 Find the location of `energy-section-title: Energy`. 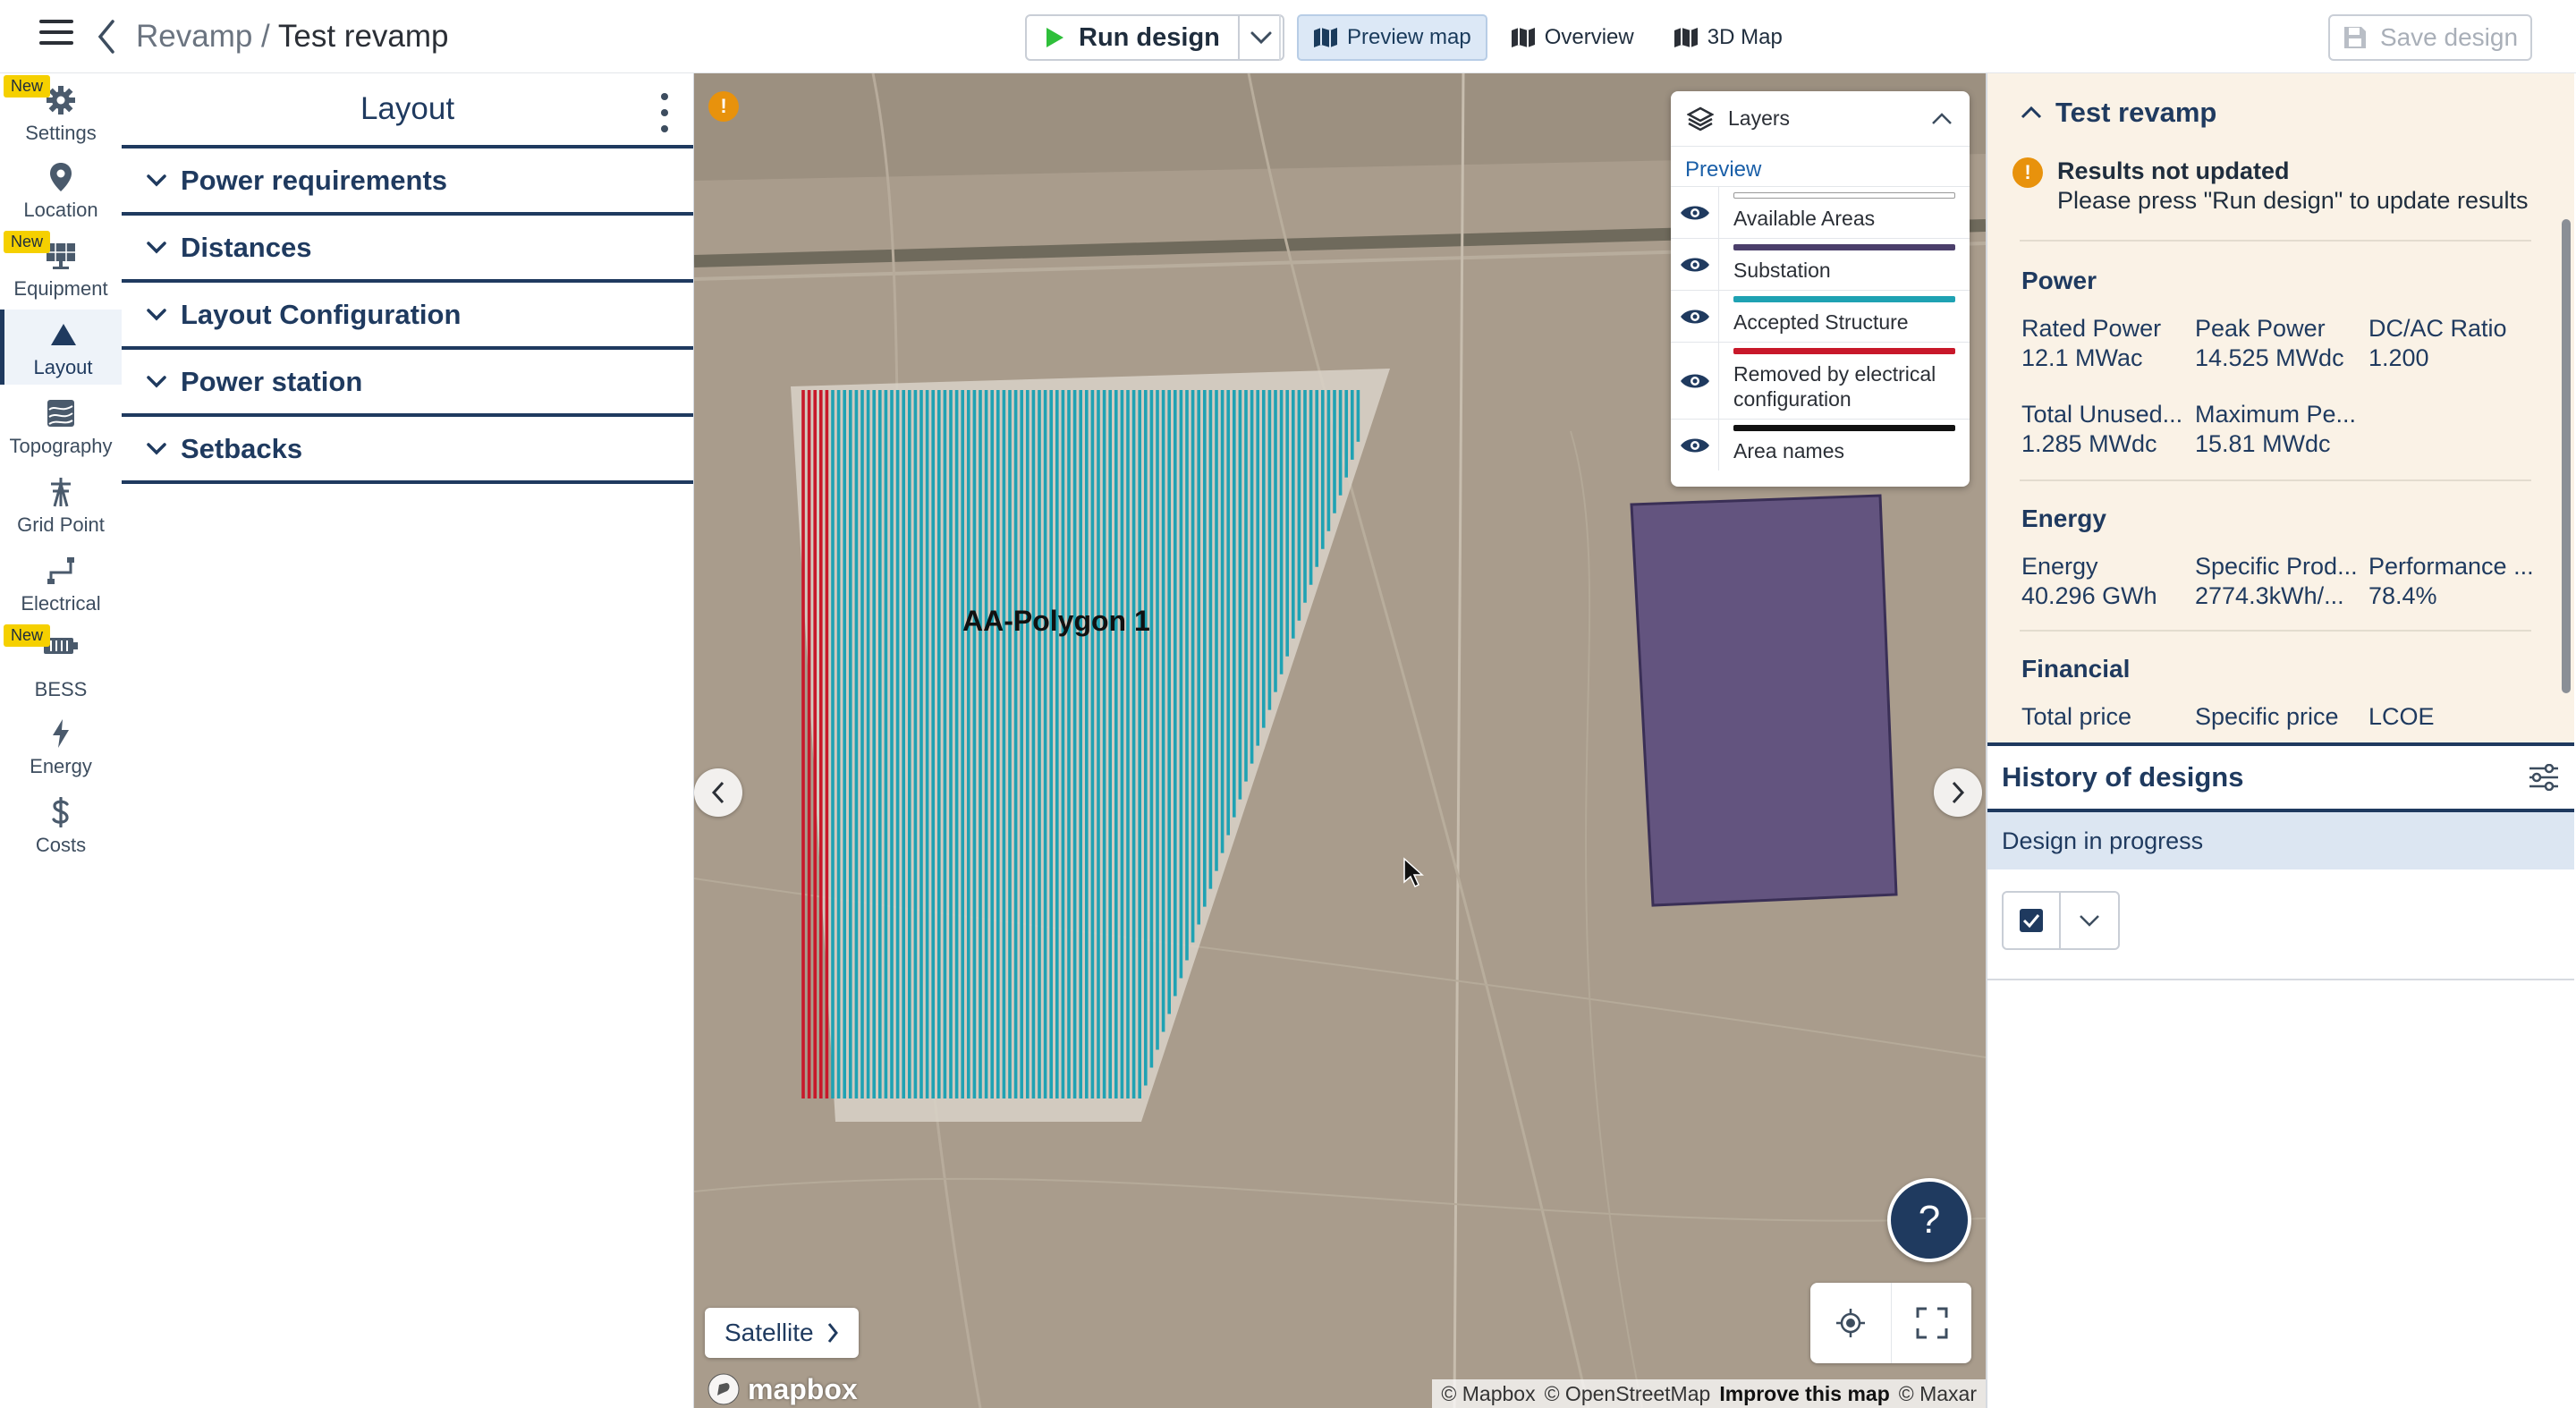

energy-section-title: Energy is located at coordinates (2063, 518).